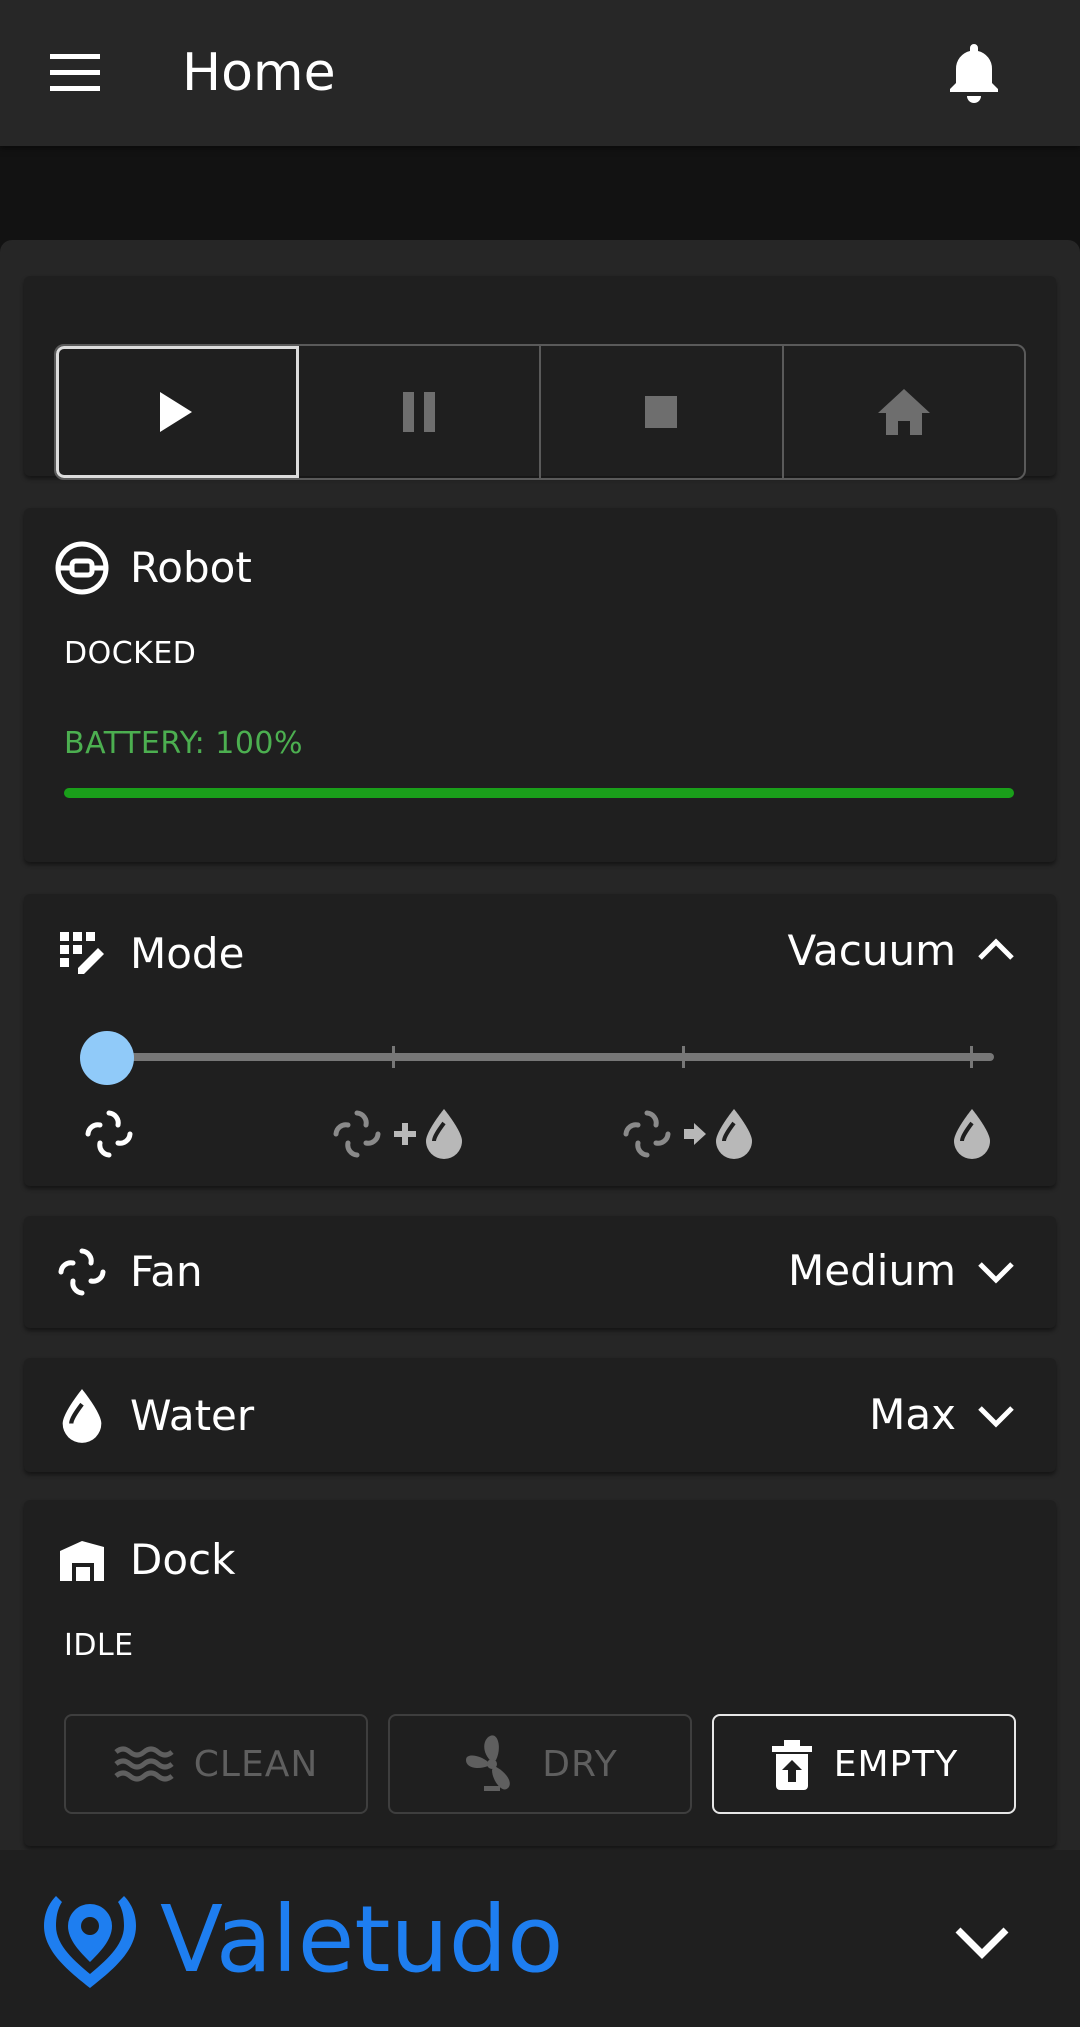 This screenshot has width=1080, height=2027. I want to click on mop-mode-icon, so click(972, 1134).